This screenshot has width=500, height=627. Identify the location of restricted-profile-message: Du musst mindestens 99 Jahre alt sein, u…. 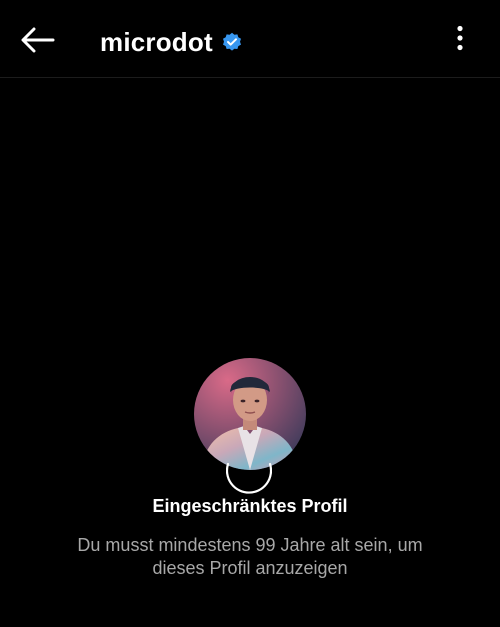
(250, 556).